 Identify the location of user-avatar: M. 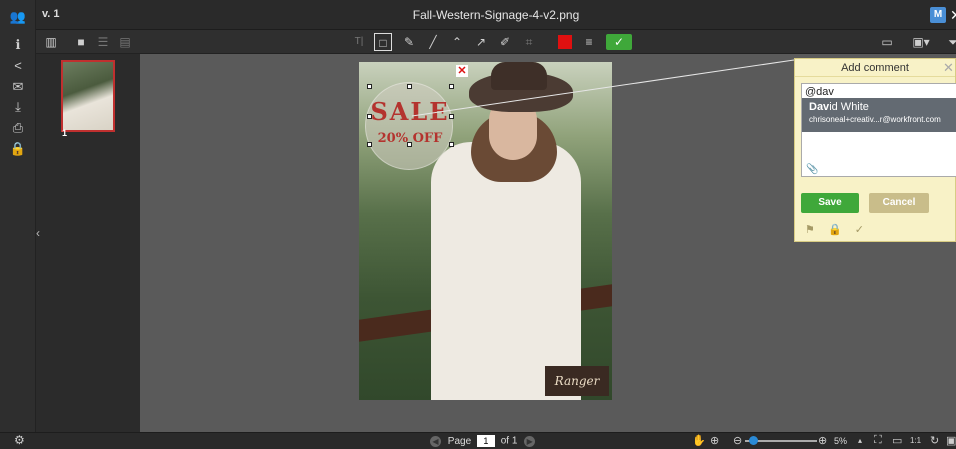
(938, 15).